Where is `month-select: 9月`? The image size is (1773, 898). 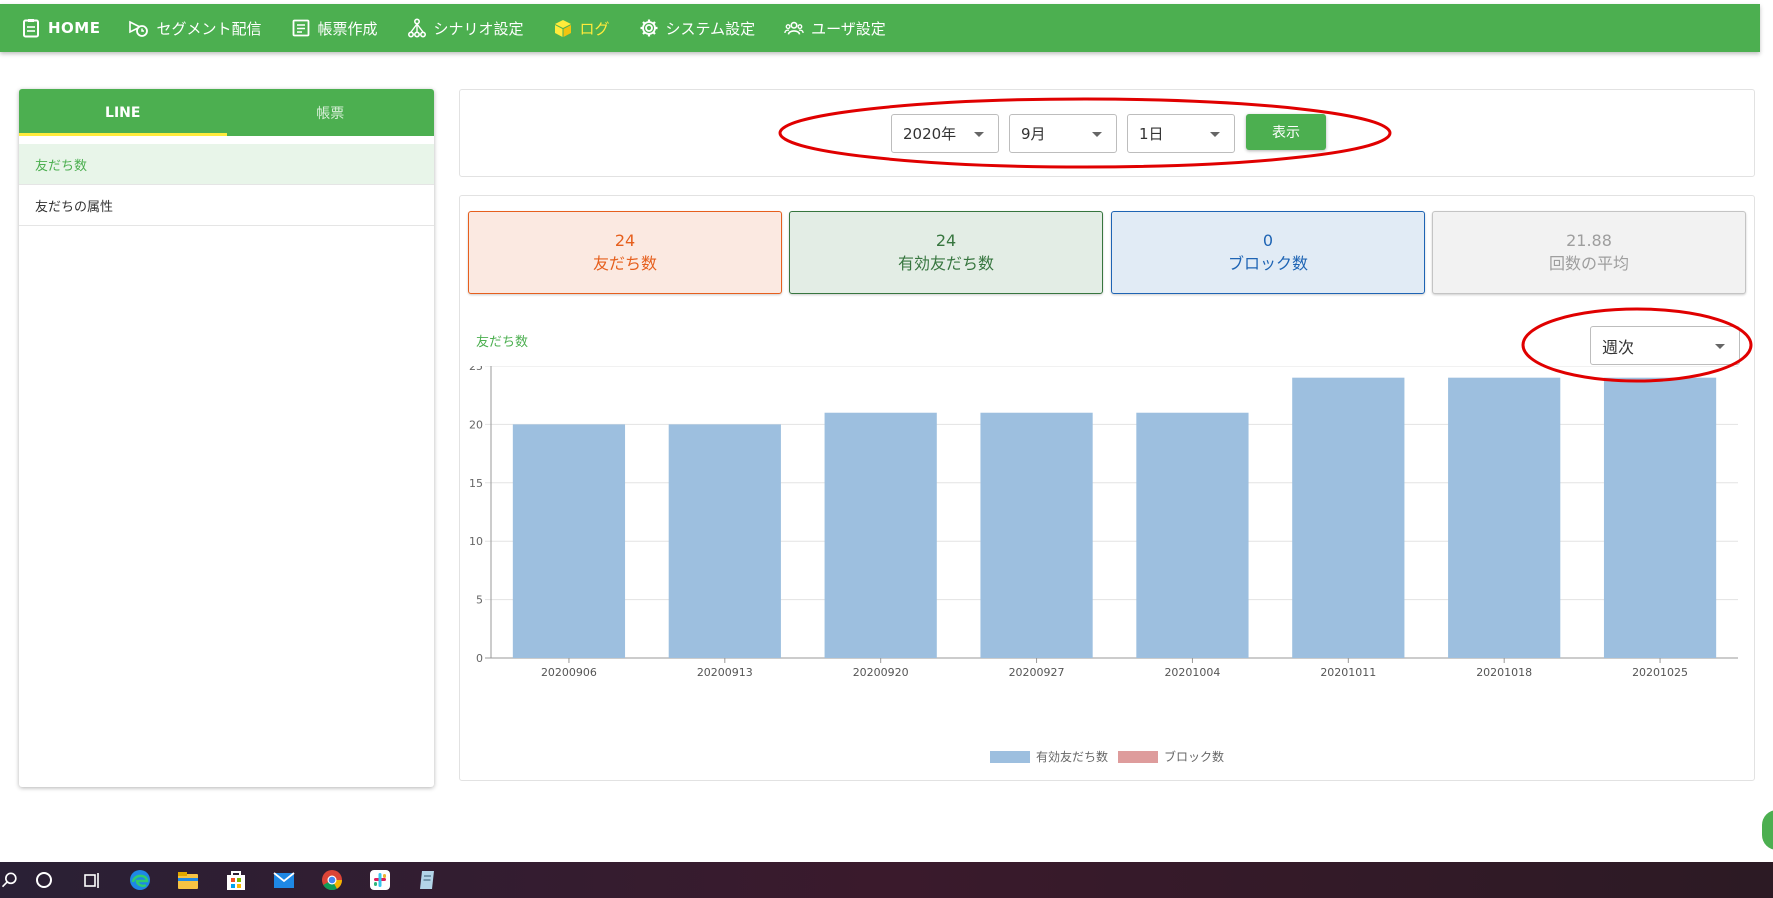
month-select: 9月 is located at coordinates (1063, 133).